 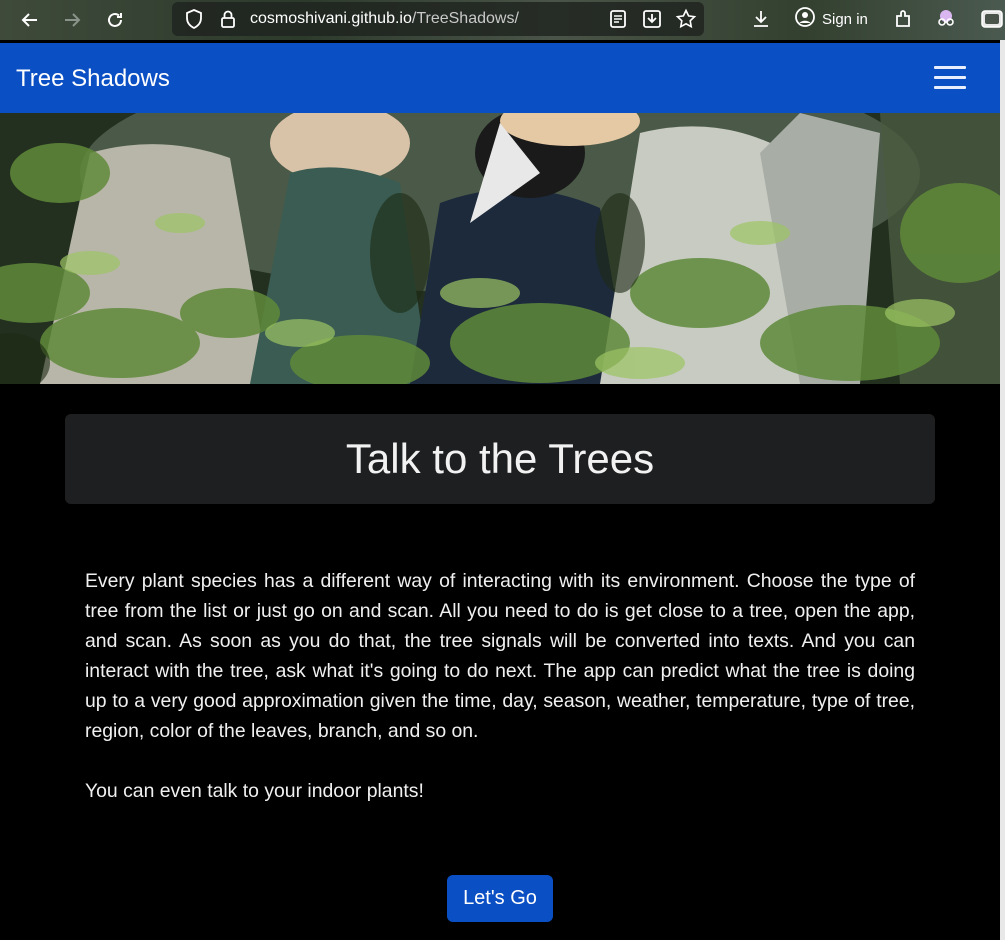 What do you see at coordinates (1002, 490) in the screenshot?
I see `scrollbar` at bounding box center [1002, 490].